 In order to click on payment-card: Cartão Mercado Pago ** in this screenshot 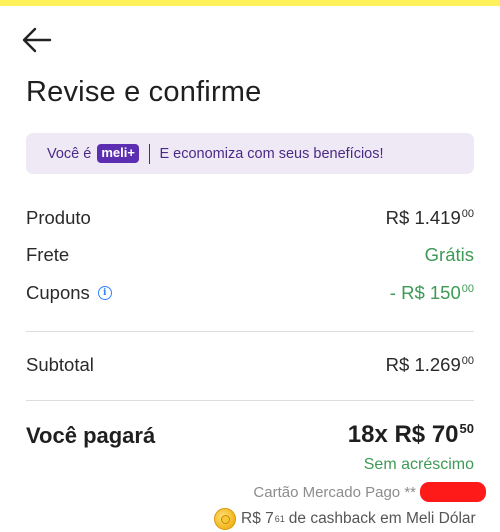, I will do `click(369, 492)`.